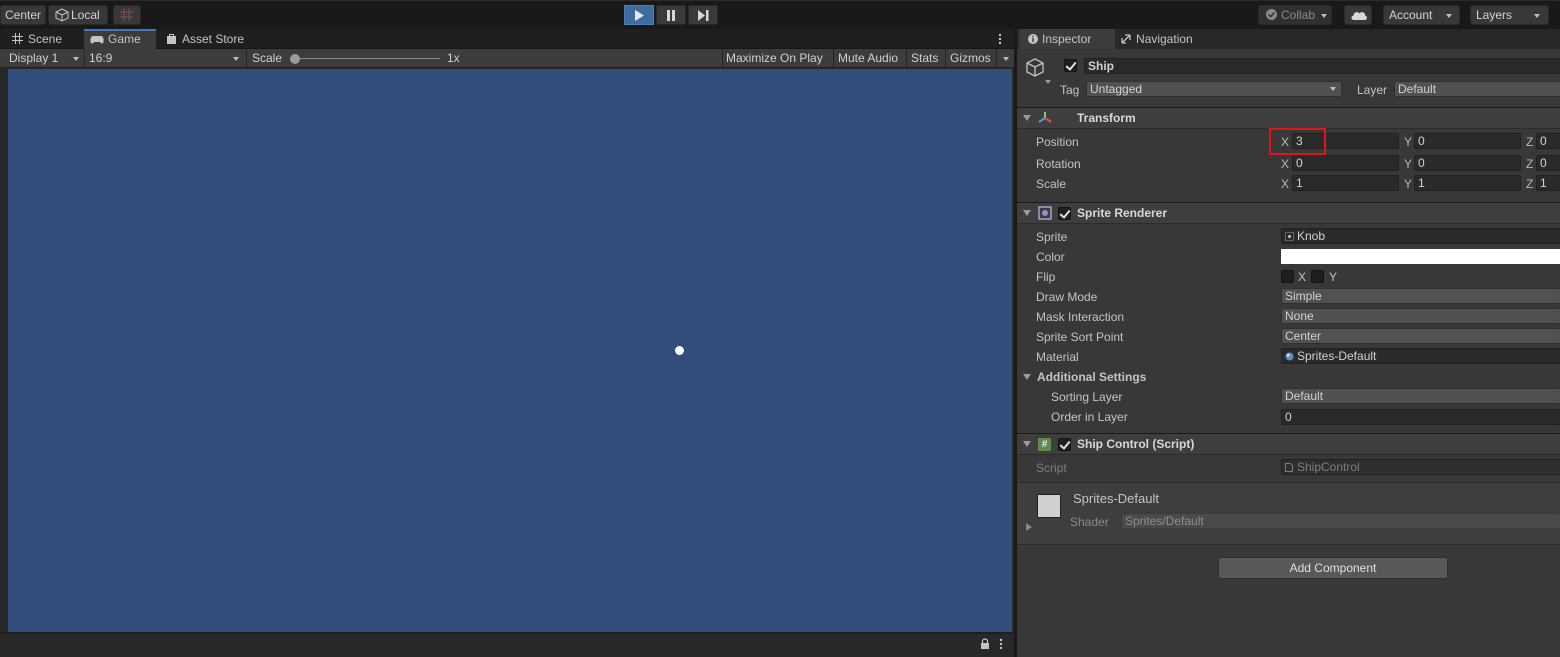  I want to click on pivot-local-toggle: Local, so click(78, 15).